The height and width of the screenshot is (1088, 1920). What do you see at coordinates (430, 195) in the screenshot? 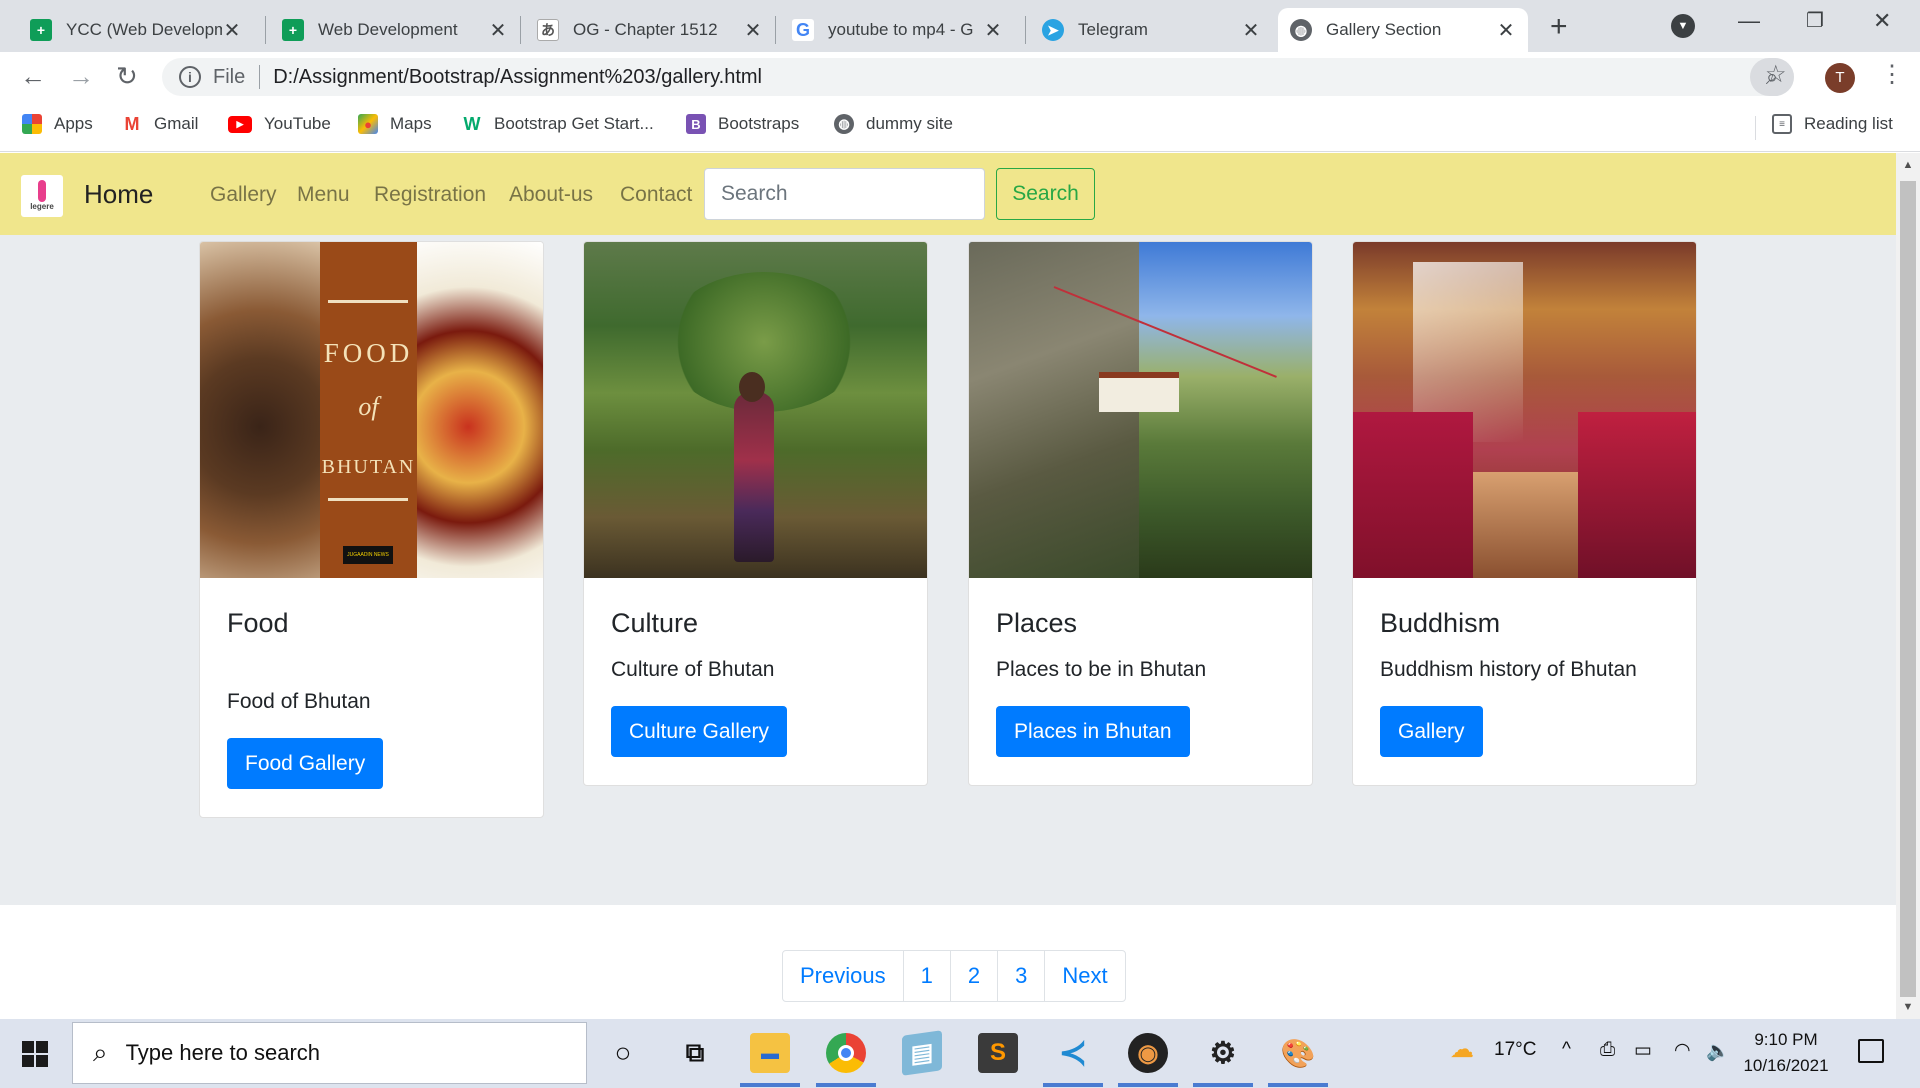
I see `nav-link-registration: Registration` at bounding box center [430, 195].